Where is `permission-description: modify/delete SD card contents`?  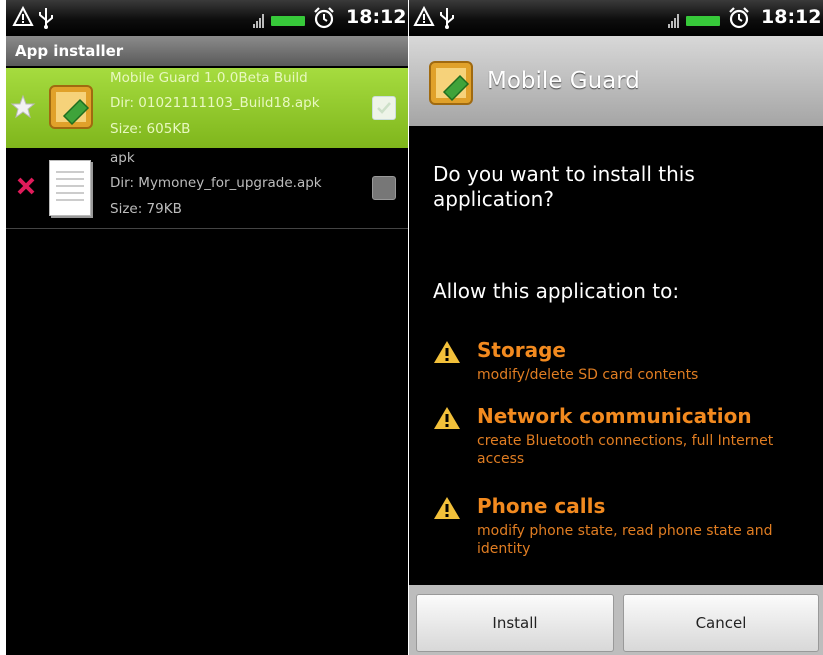 permission-description: modify/delete SD card contents is located at coordinates (588, 375).